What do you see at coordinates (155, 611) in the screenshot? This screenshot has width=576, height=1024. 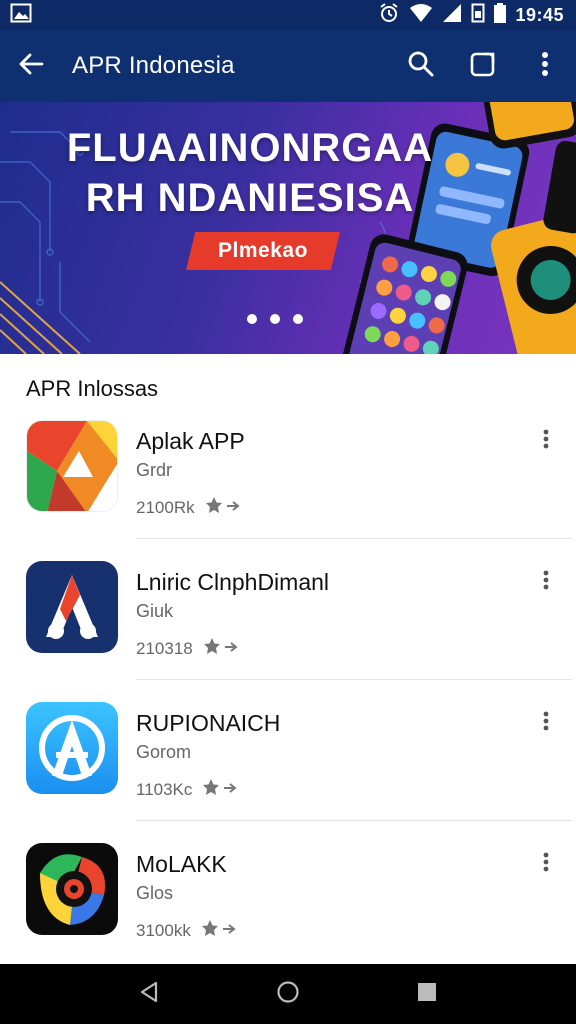 I see `app-category: Giuk` at bounding box center [155, 611].